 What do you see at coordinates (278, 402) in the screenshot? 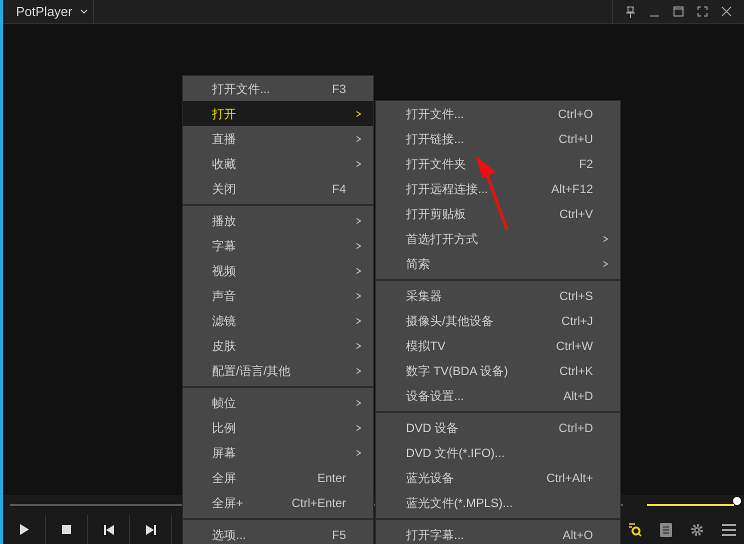
I see `menu-item: 帧位` at bounding box center [278, 402].